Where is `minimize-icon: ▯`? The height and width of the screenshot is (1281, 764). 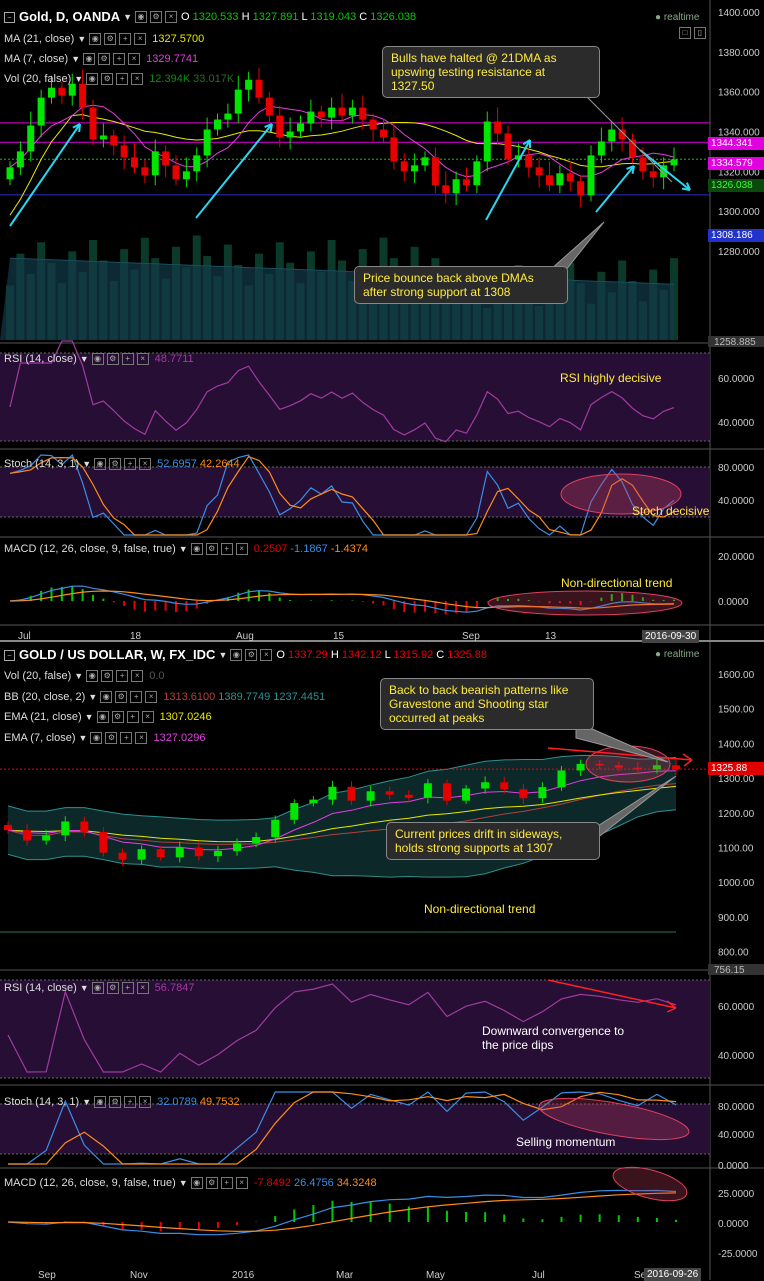
minimize-icon: ▯ is located at coordinates (700, 33).